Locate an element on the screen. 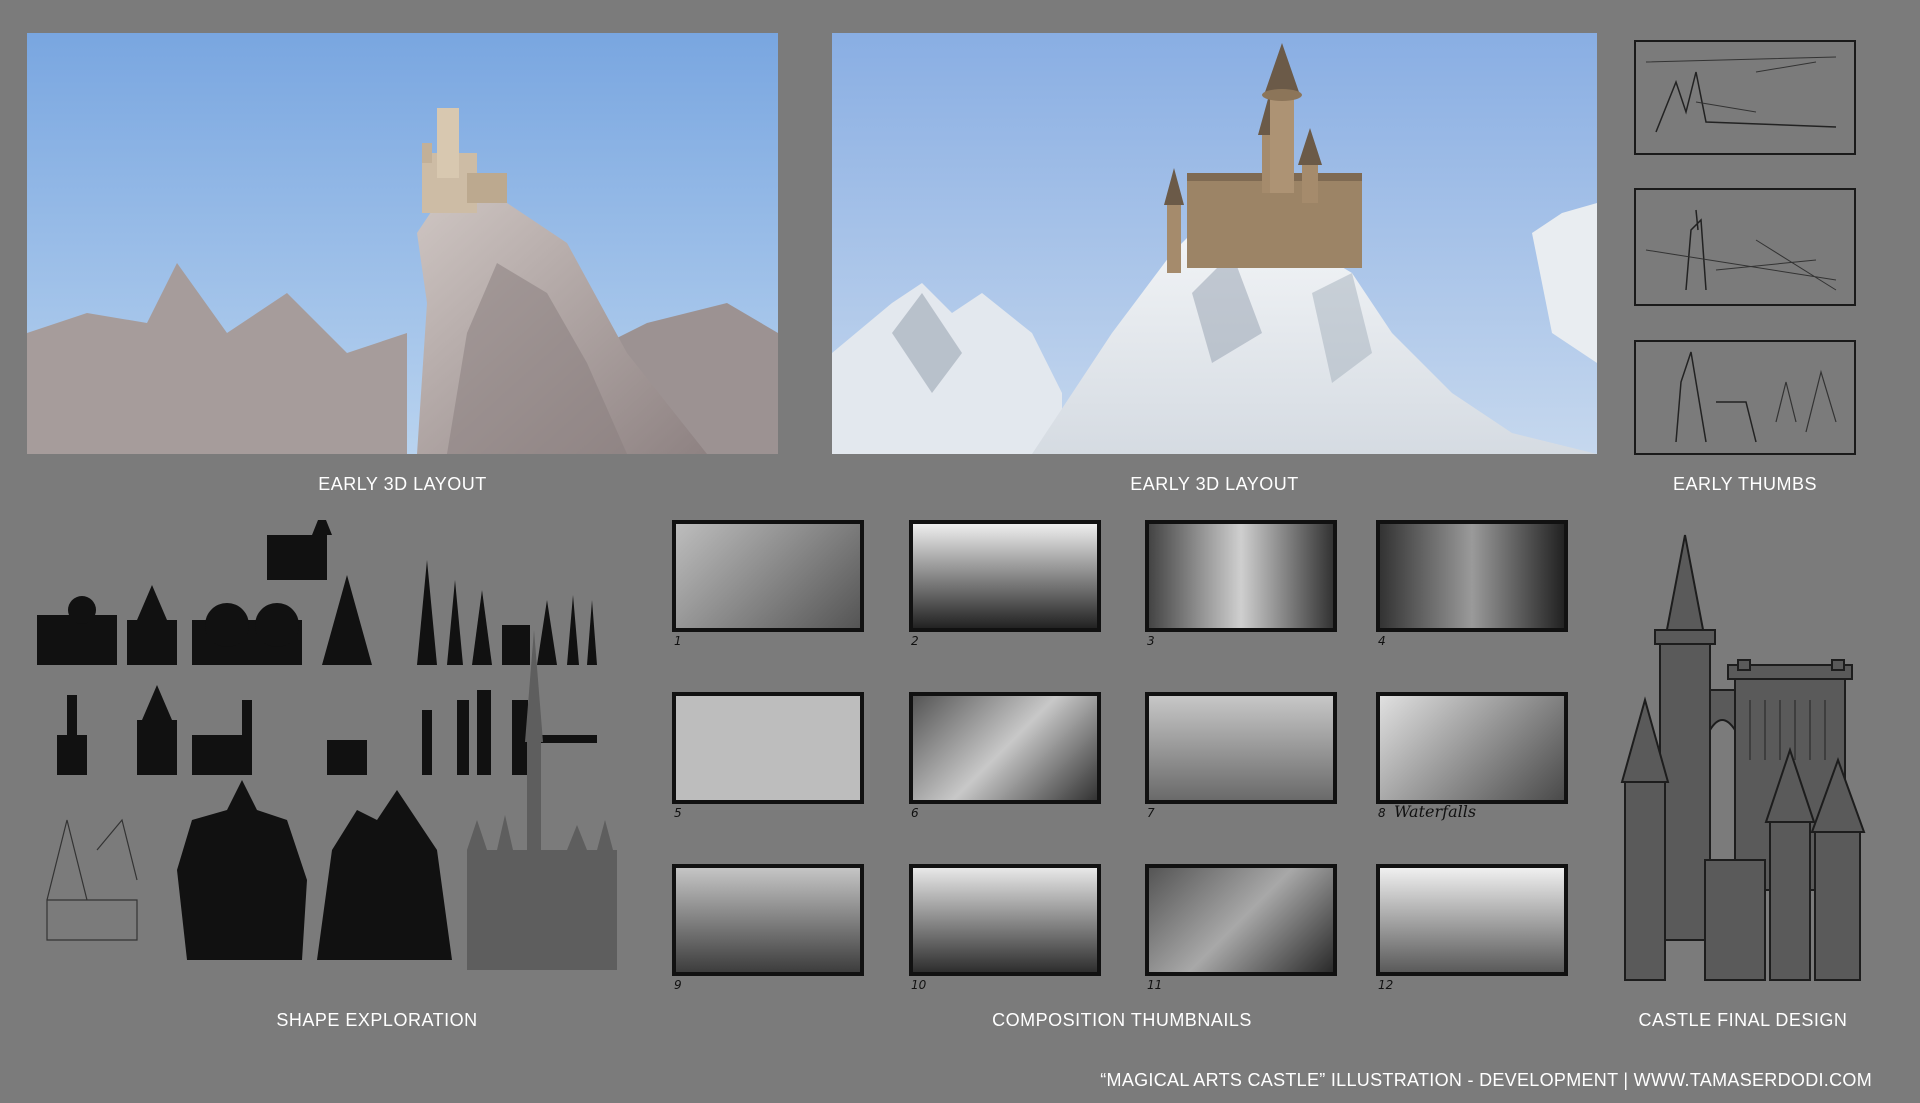  early-3d-layout-left-render is located at coordinates (402, 243).